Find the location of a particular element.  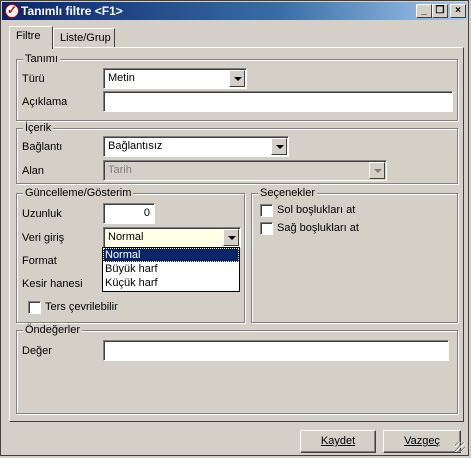

uzunluk-input: 0 is located at coordinates (129, 213).